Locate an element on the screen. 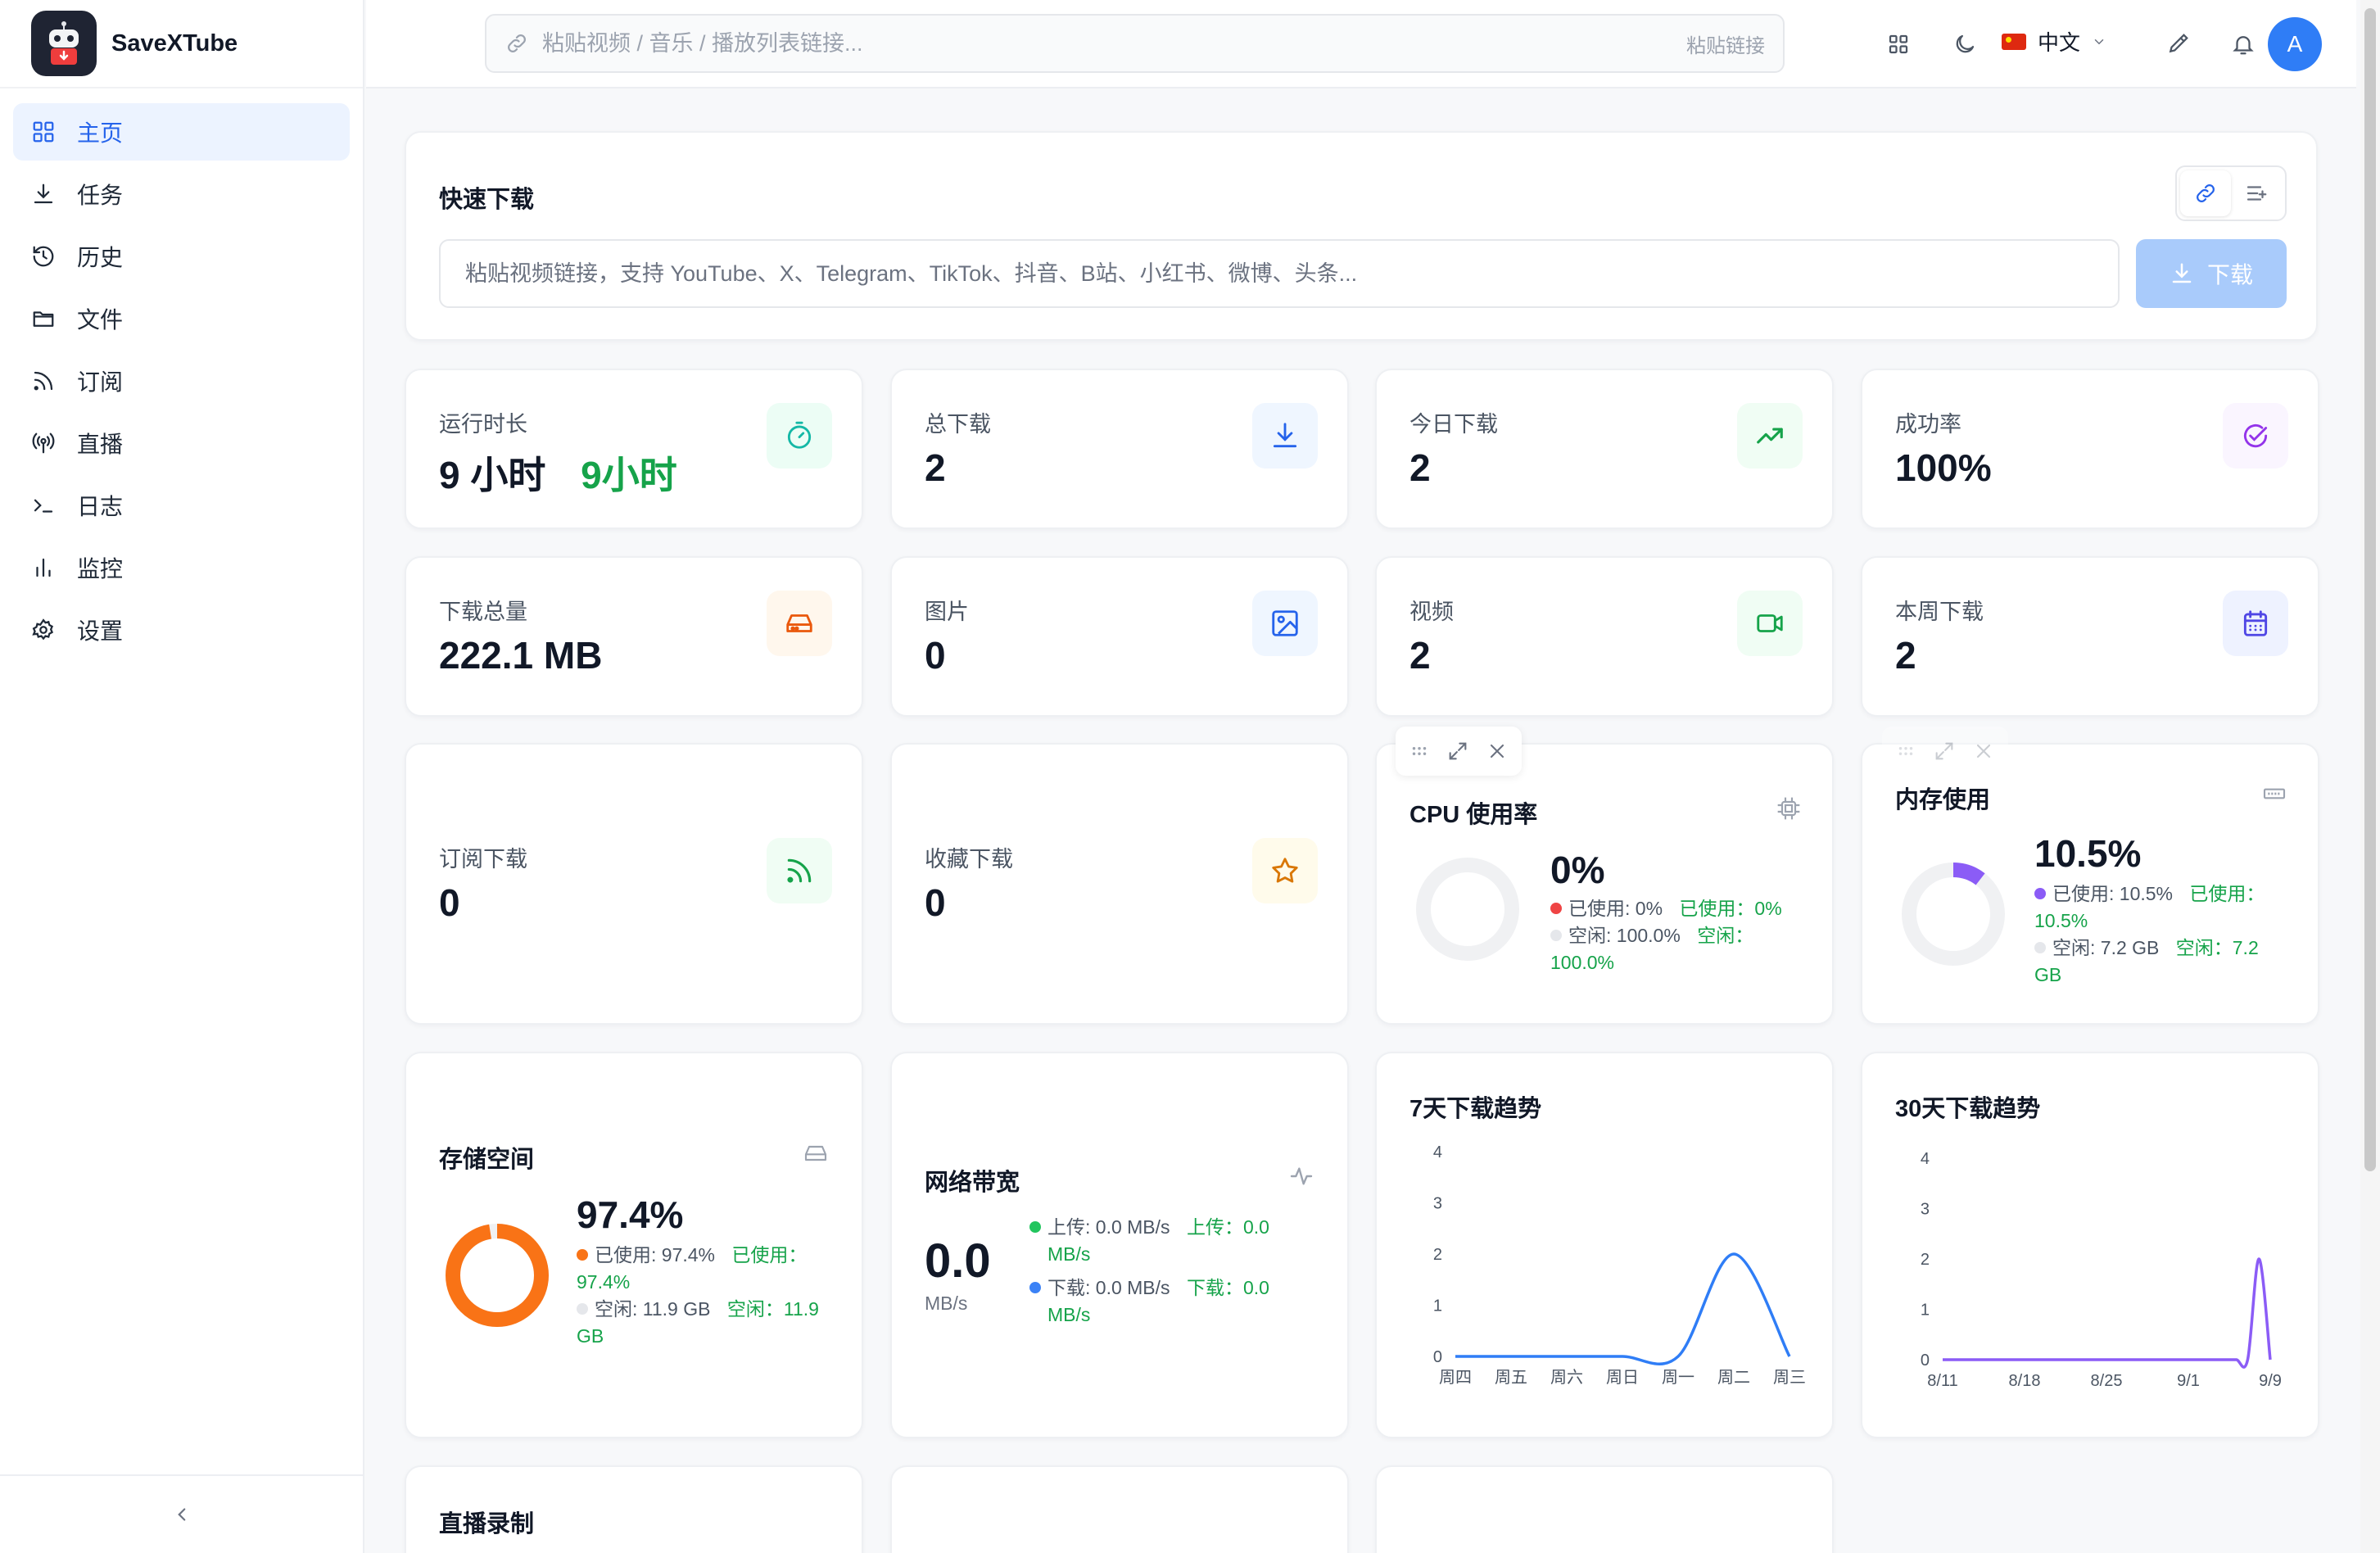 This screenshot has width=2380, height=1553. network-title: 网络带宽 is located at coordinates (973, 1183).